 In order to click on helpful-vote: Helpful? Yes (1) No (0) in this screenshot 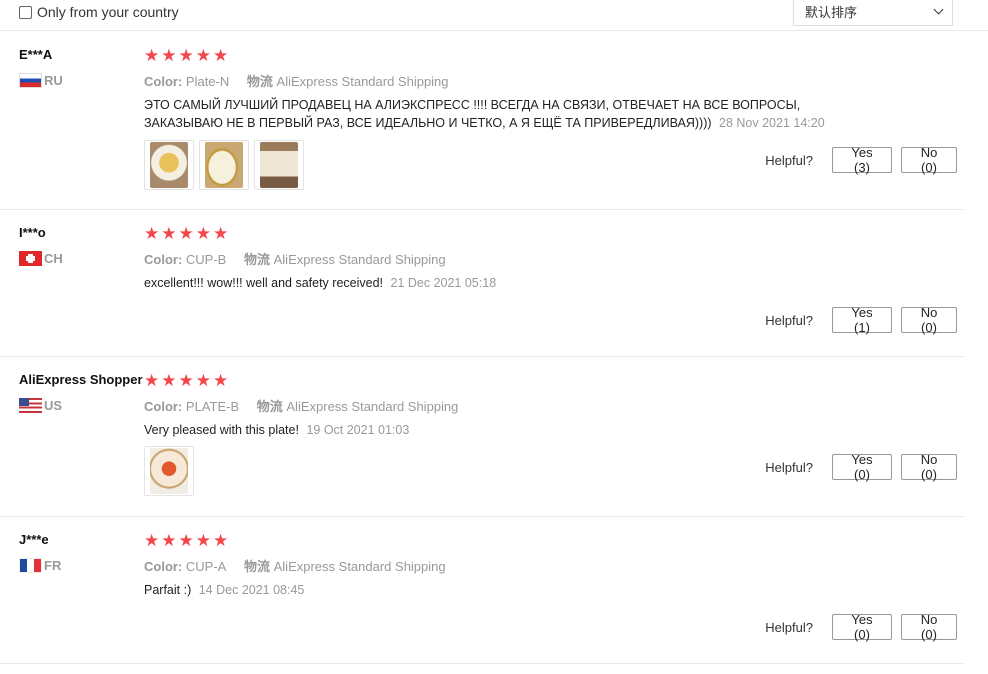, I will do `click(861, 320)`.